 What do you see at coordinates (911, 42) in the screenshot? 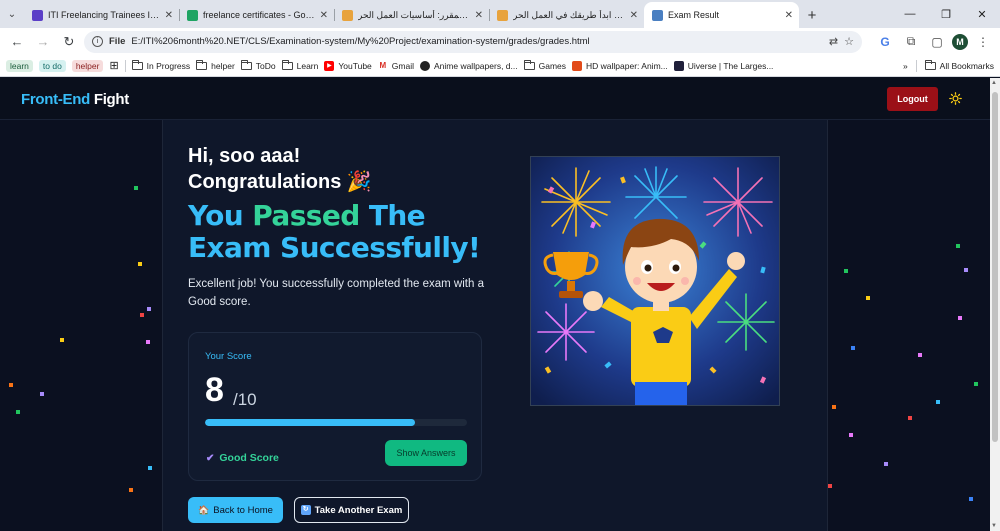
I see `extensions-icon: ⧉` at bounding box center [911, 42].